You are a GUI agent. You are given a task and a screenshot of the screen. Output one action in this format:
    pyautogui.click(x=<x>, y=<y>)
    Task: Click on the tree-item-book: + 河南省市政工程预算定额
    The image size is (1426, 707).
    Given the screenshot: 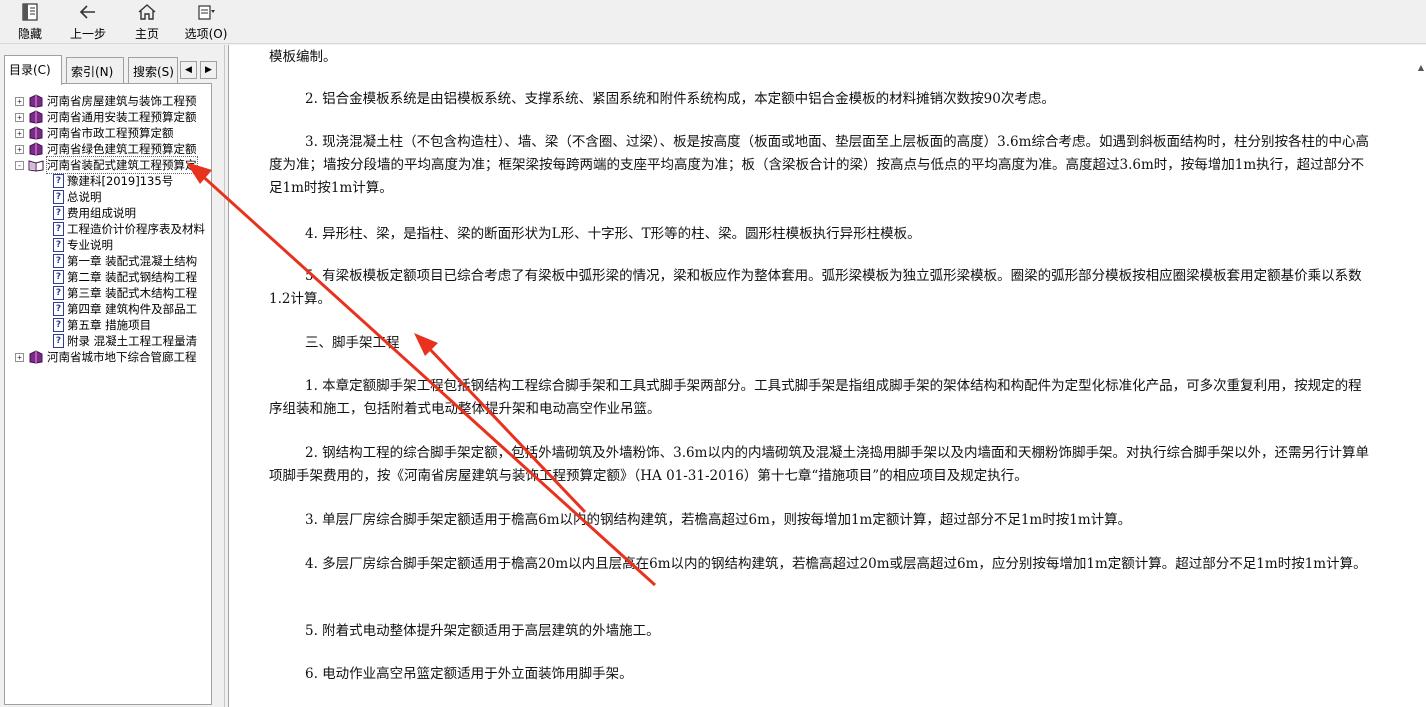 What is the action you would take?
    pyautogui.click(x=94, y=133)
    